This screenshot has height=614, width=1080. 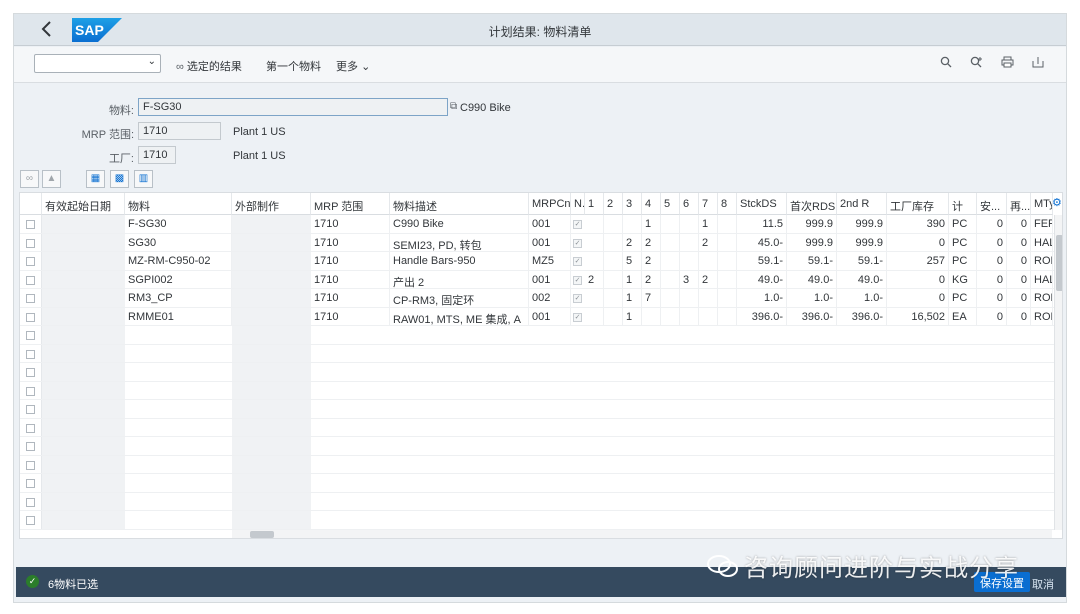 What do you see at coordinates (1058, 372) in the screenshot?
I see `vertical-scrollbar` at bounding box center [1058, 372].